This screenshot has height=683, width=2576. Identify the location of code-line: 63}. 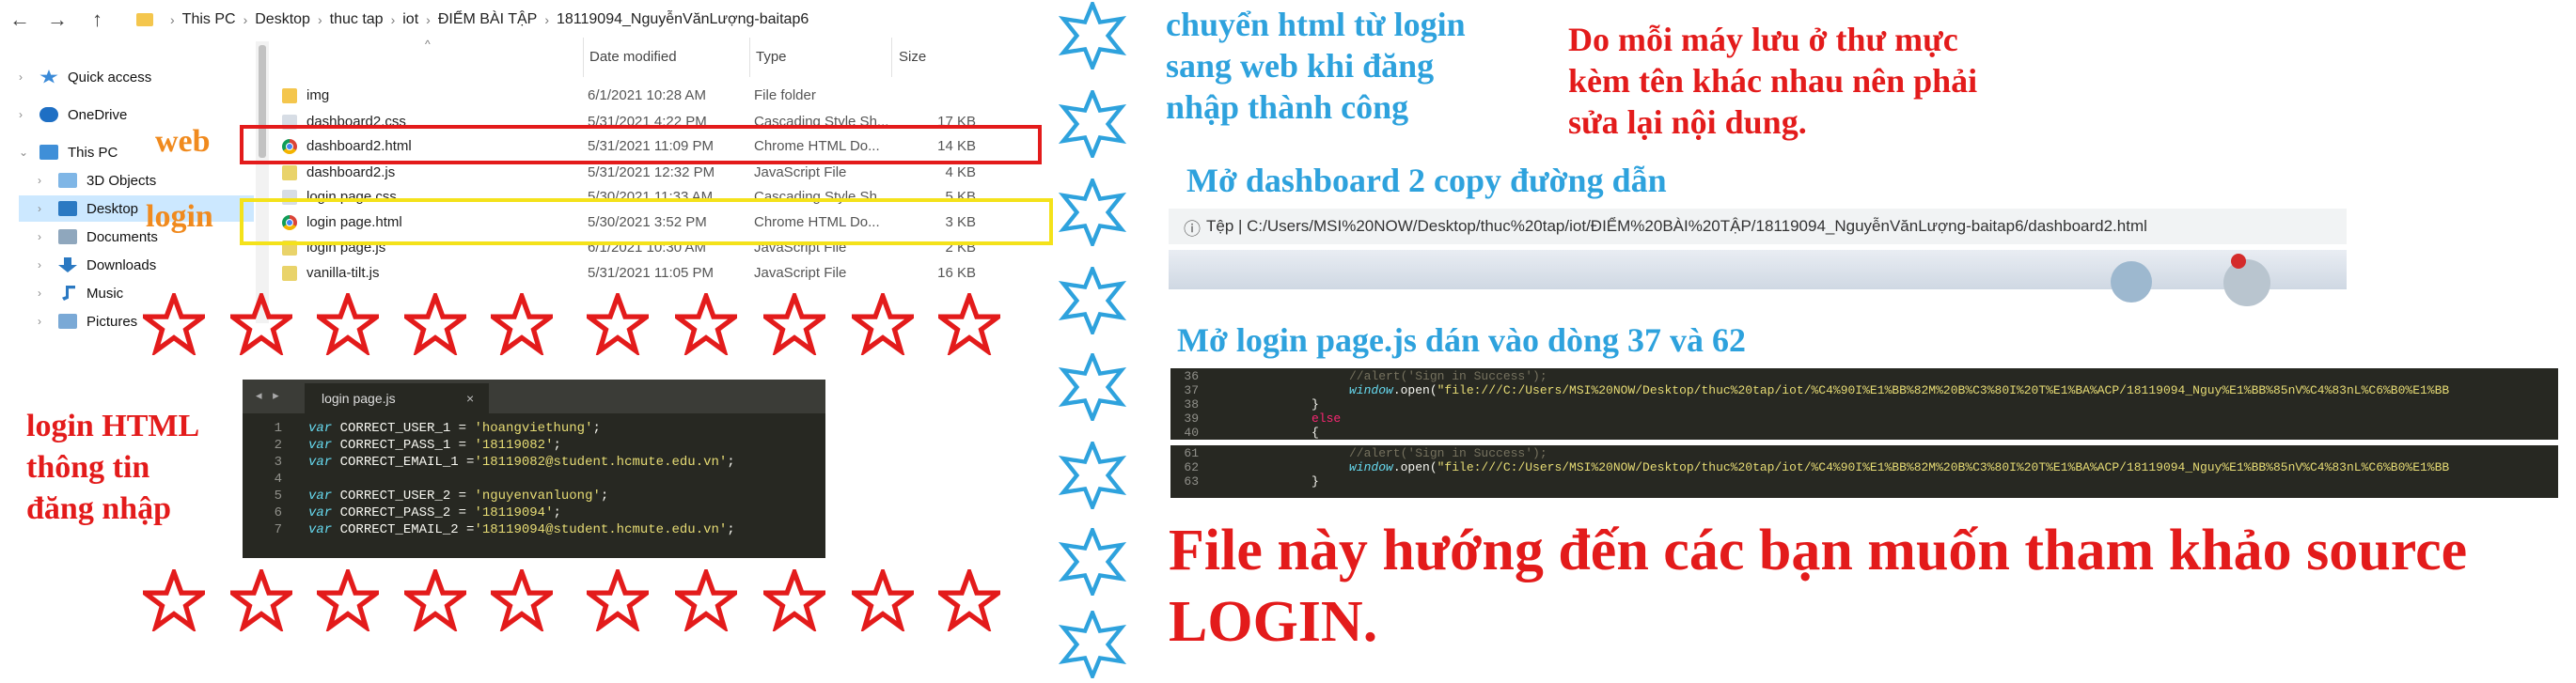
(1864, 482).